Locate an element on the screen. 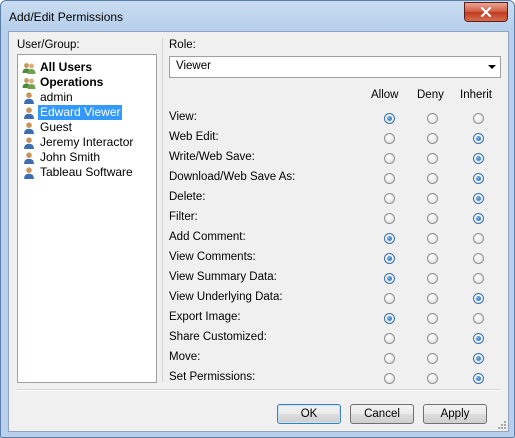  user-name: All Users is located at coordinates (66, 67).